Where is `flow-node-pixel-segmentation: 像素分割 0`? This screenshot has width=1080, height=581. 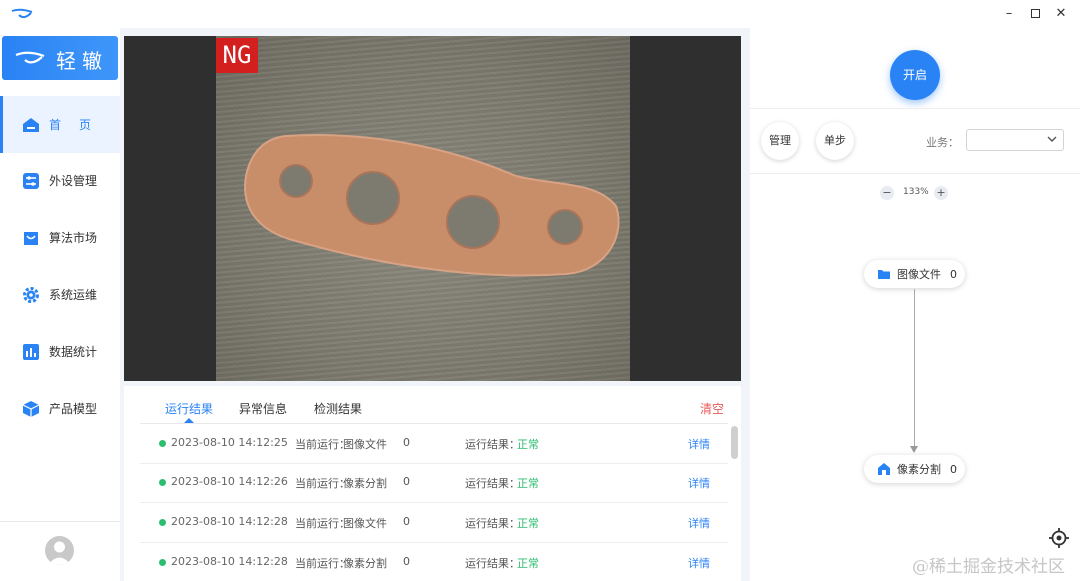 flow-node-pixel-segmentation: 像素分割 0 is located at coordinates (914, 469).